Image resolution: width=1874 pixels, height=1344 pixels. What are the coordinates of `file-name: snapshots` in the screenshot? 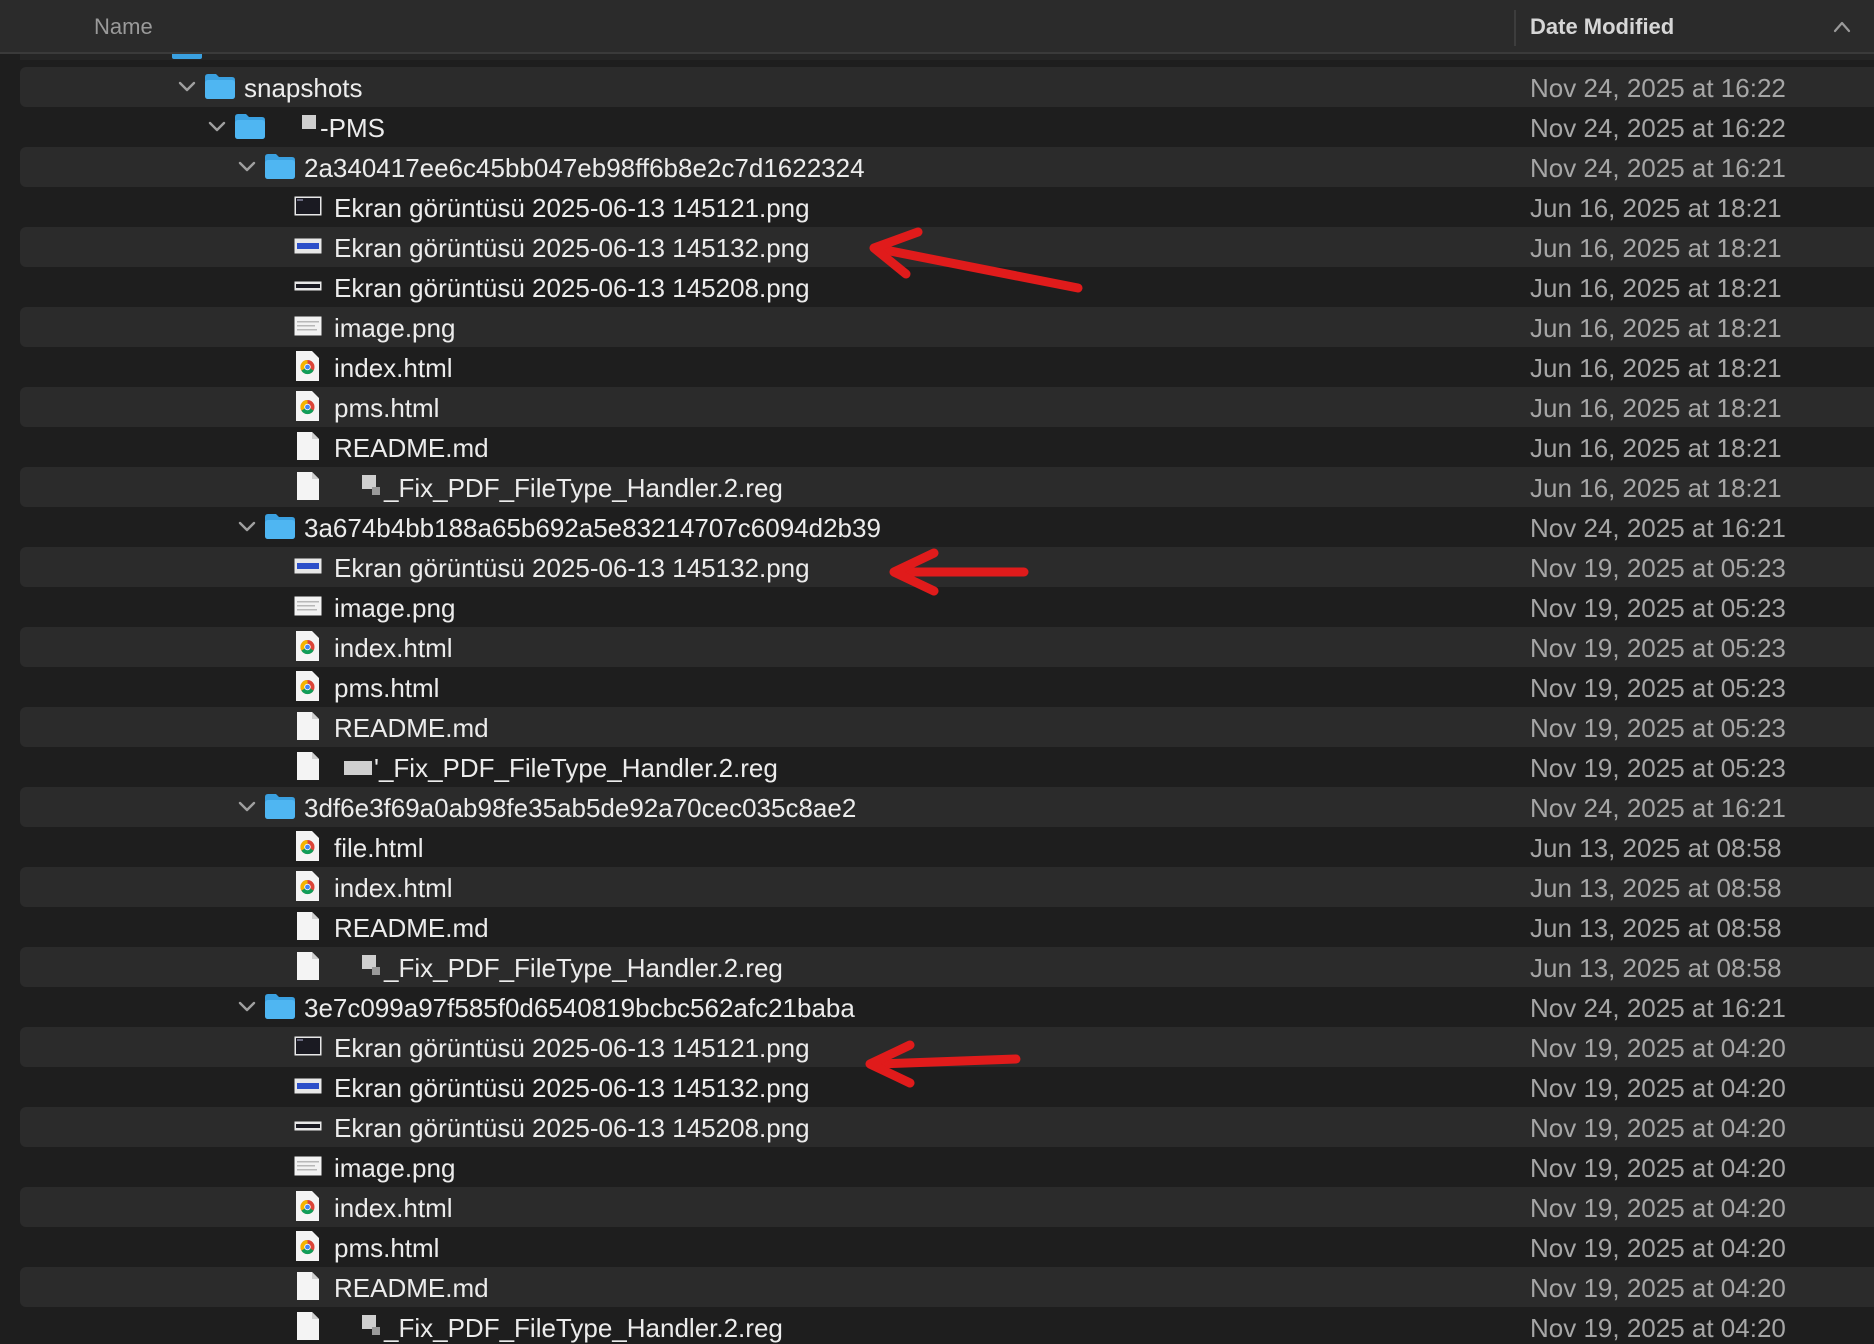 It's located at (303, 88).